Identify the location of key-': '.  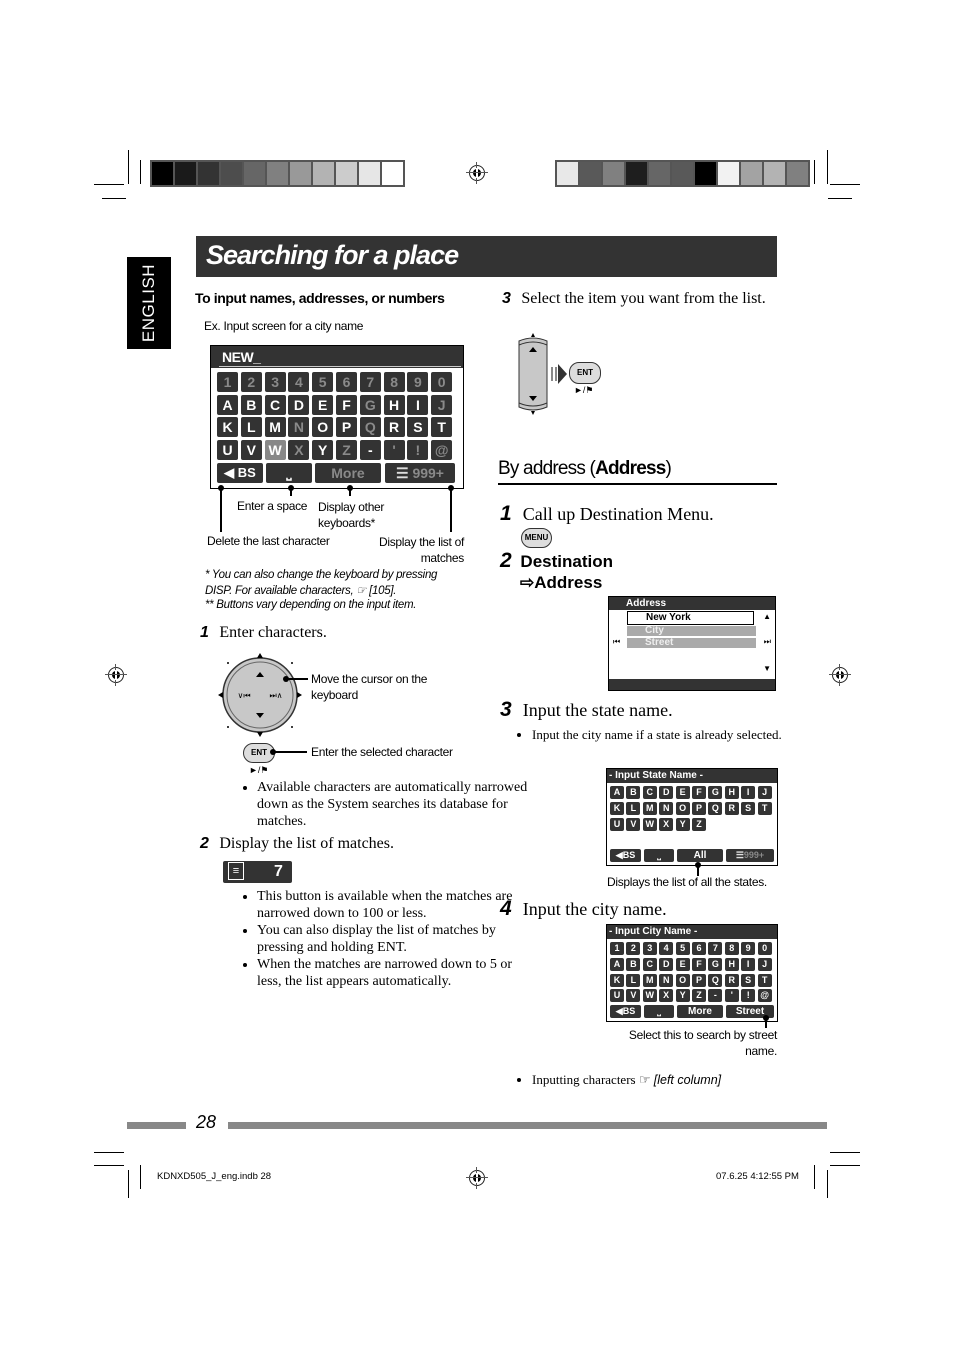
(394, 449).